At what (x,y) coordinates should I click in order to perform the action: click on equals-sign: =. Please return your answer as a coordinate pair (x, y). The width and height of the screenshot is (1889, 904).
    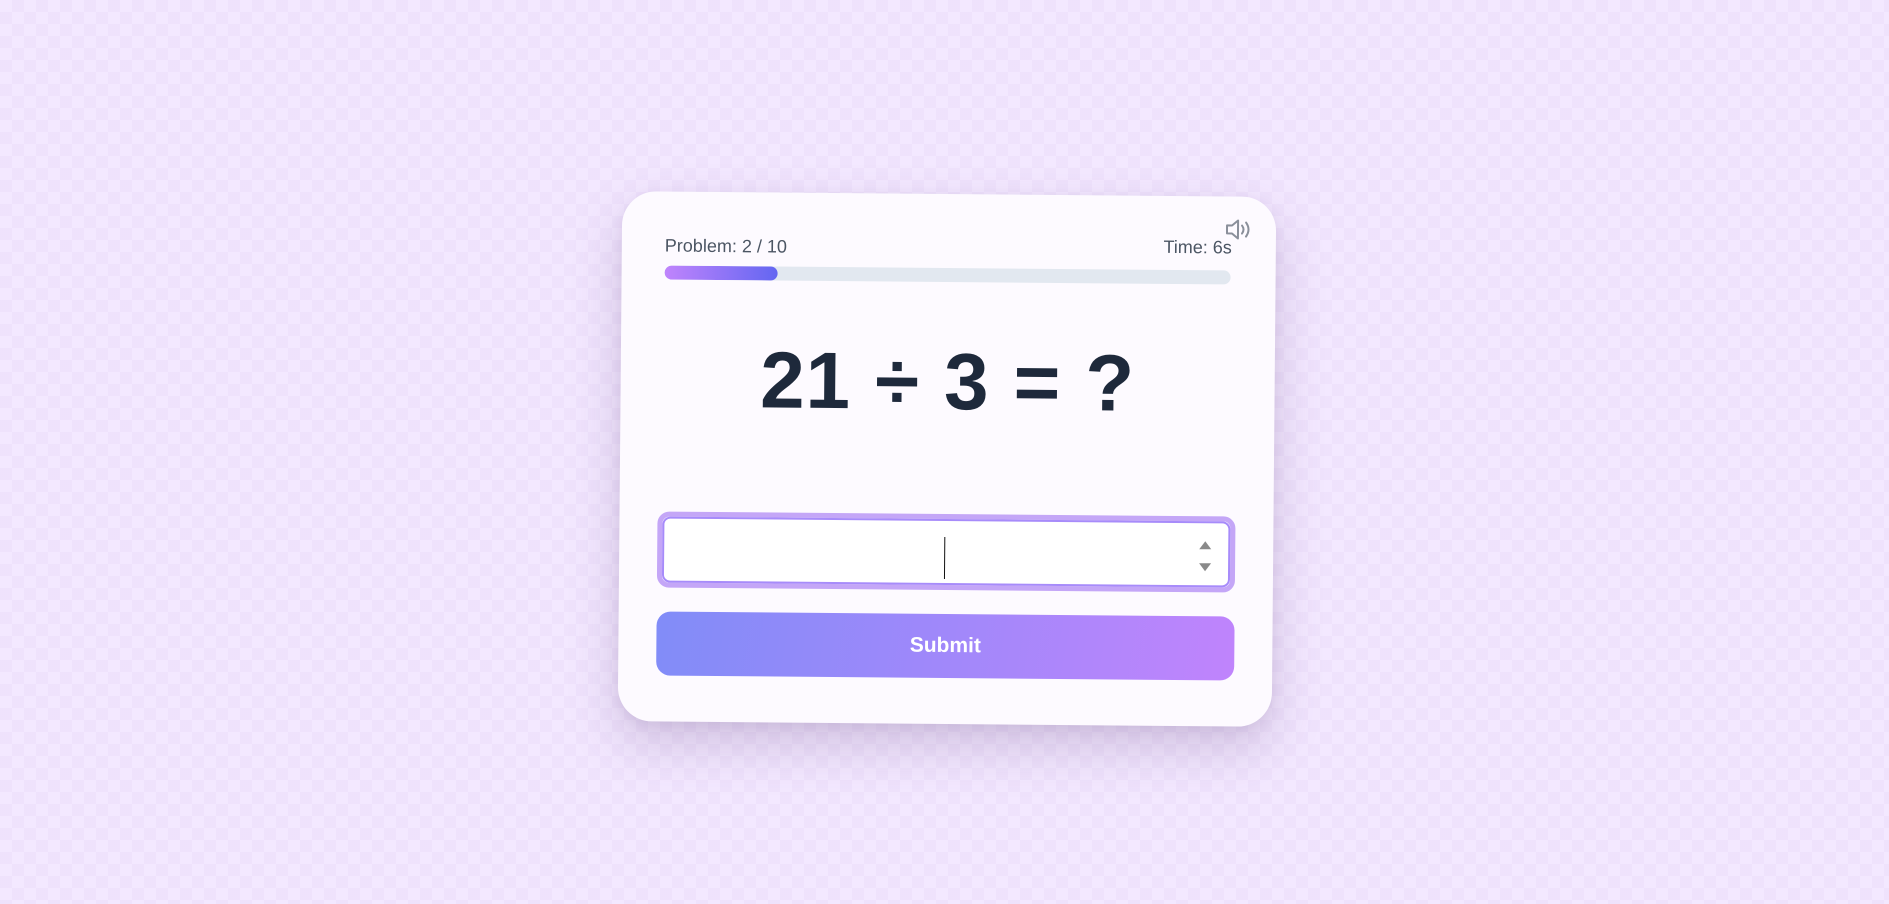
    Looking at the image, I should click on (1037, 382).